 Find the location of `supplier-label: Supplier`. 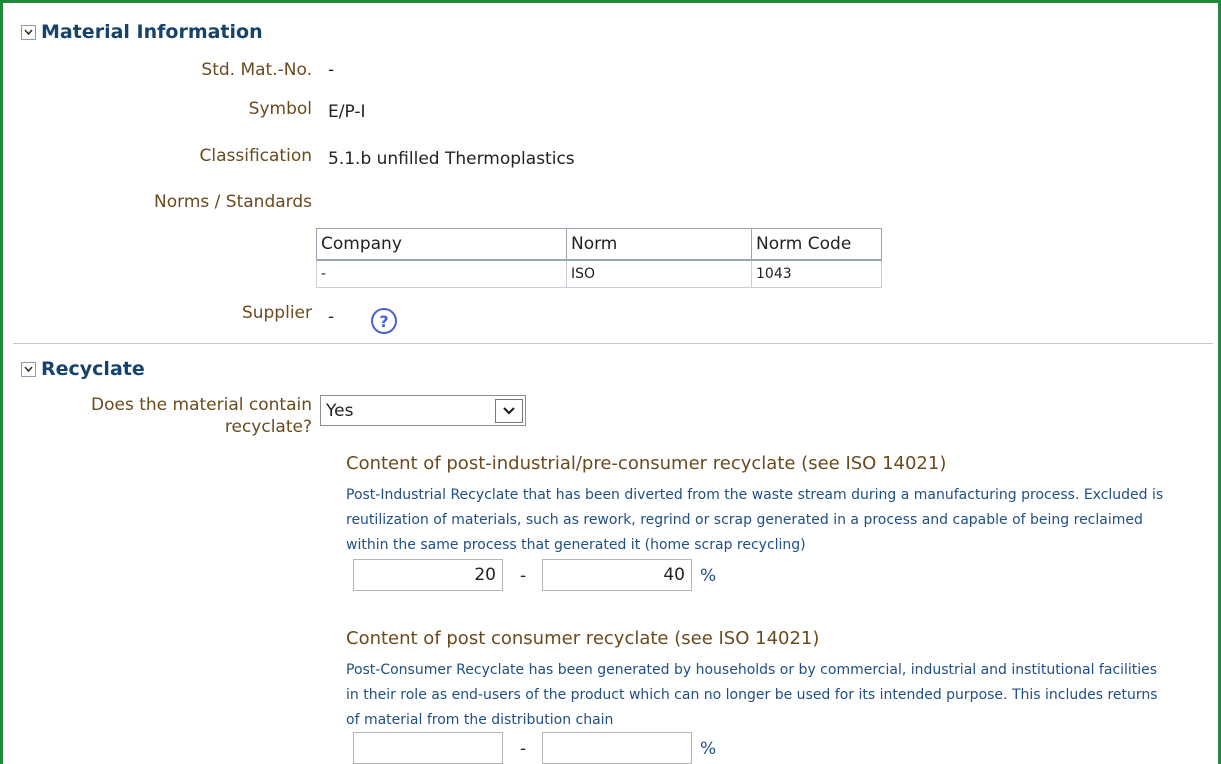

supplier-label: Supplier is located at coordinates (276, 313).